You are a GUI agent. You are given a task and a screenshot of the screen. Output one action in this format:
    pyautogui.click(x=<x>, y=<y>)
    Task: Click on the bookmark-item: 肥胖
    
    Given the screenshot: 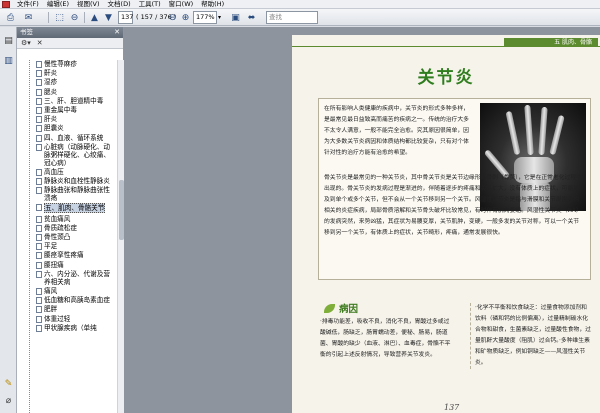 What is the action you would take?
    pyautogui.click(x=67, y=309)
    